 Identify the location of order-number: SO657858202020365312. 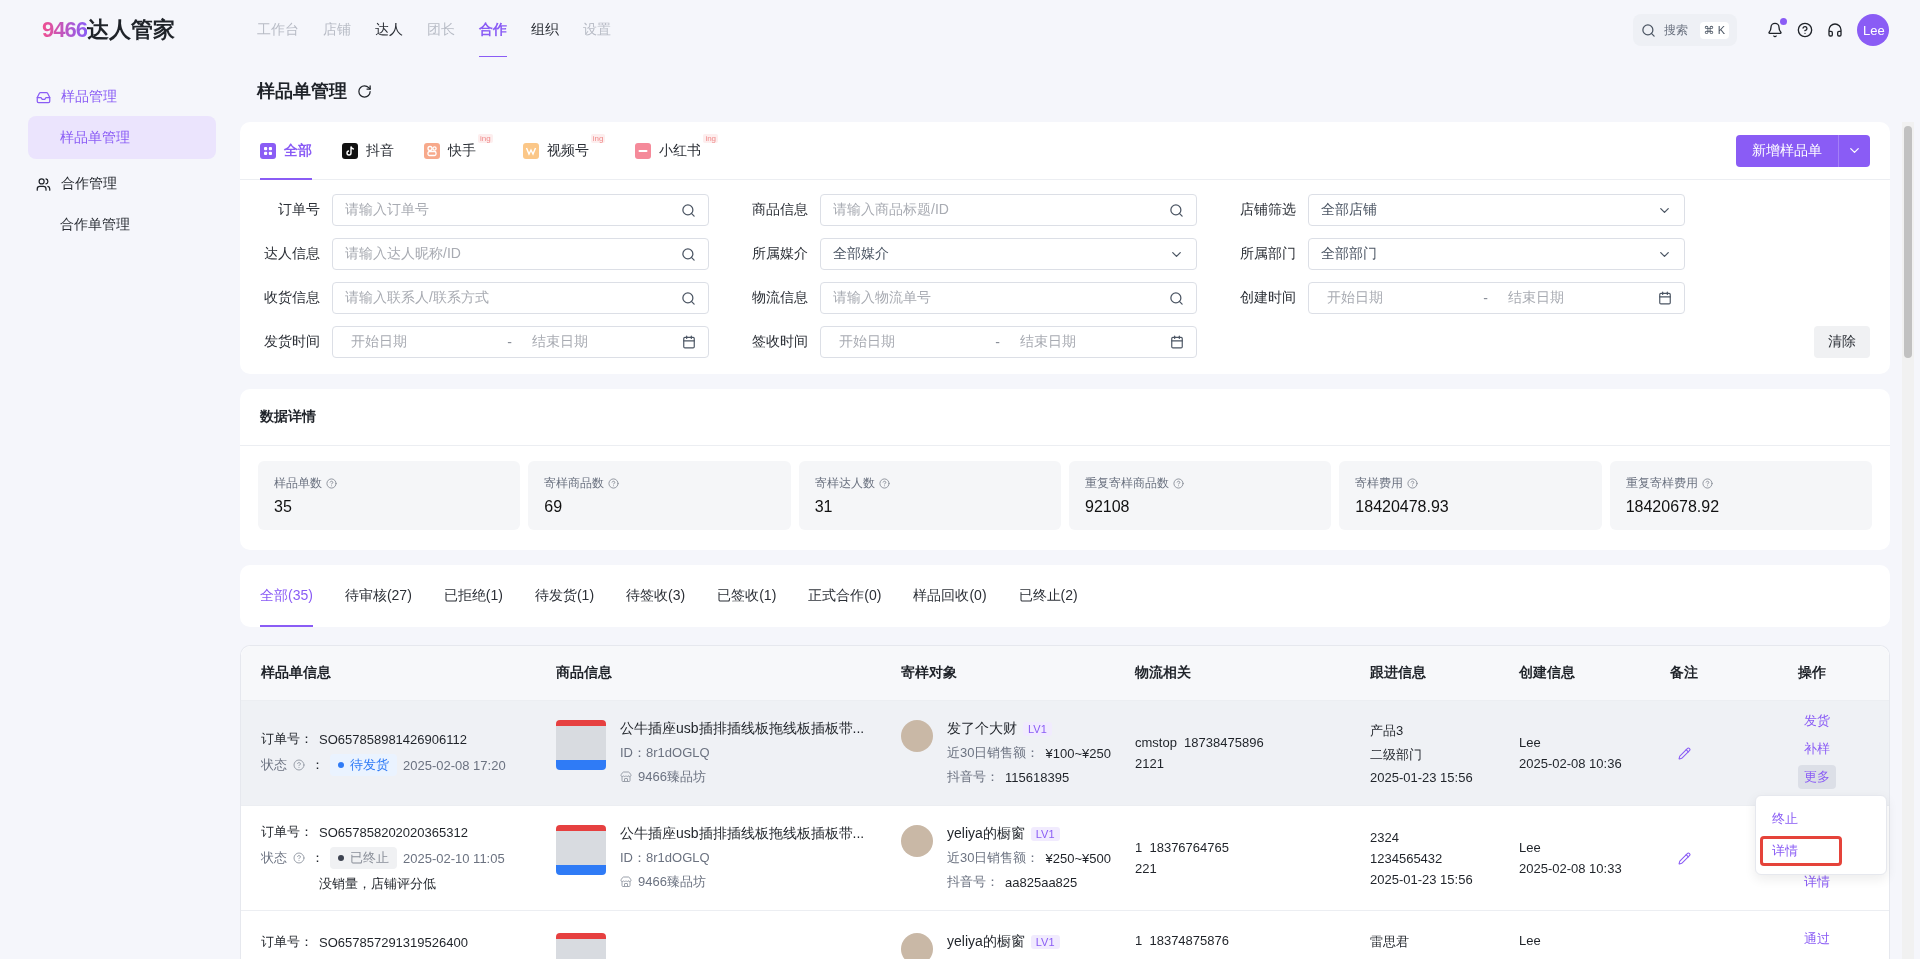
(393, 832).